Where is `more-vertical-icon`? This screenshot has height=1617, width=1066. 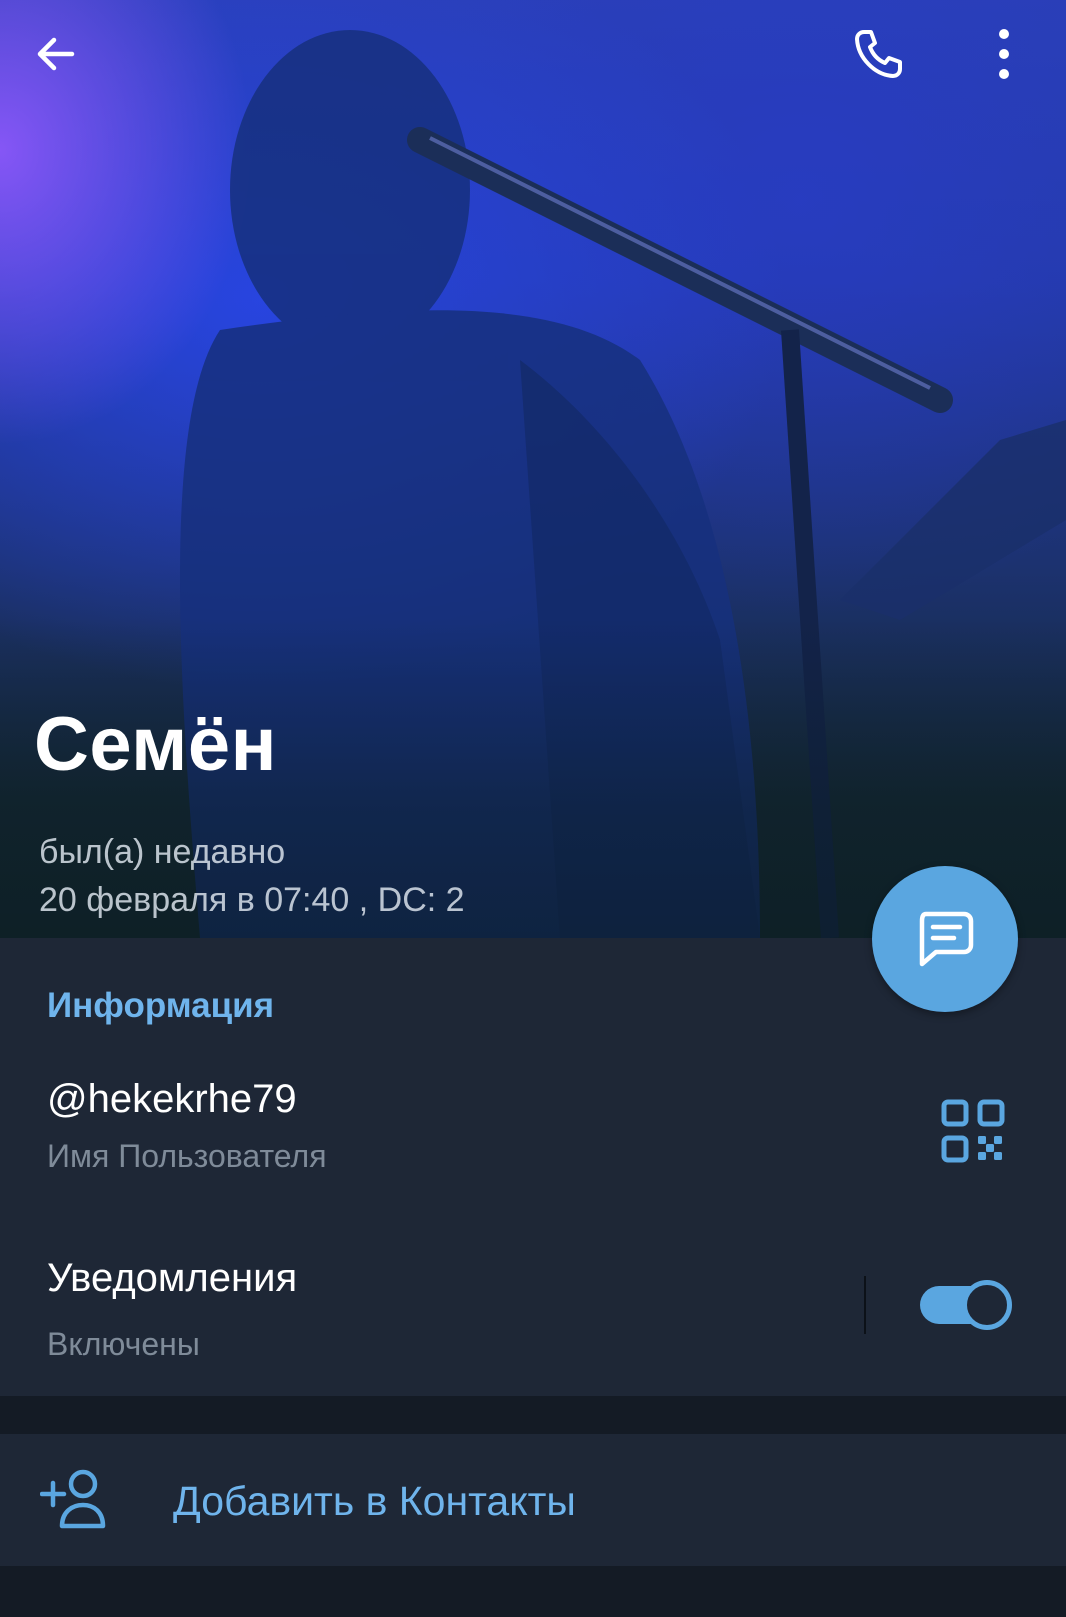 more-vertical-icon is located at coordinates (1004, 54).